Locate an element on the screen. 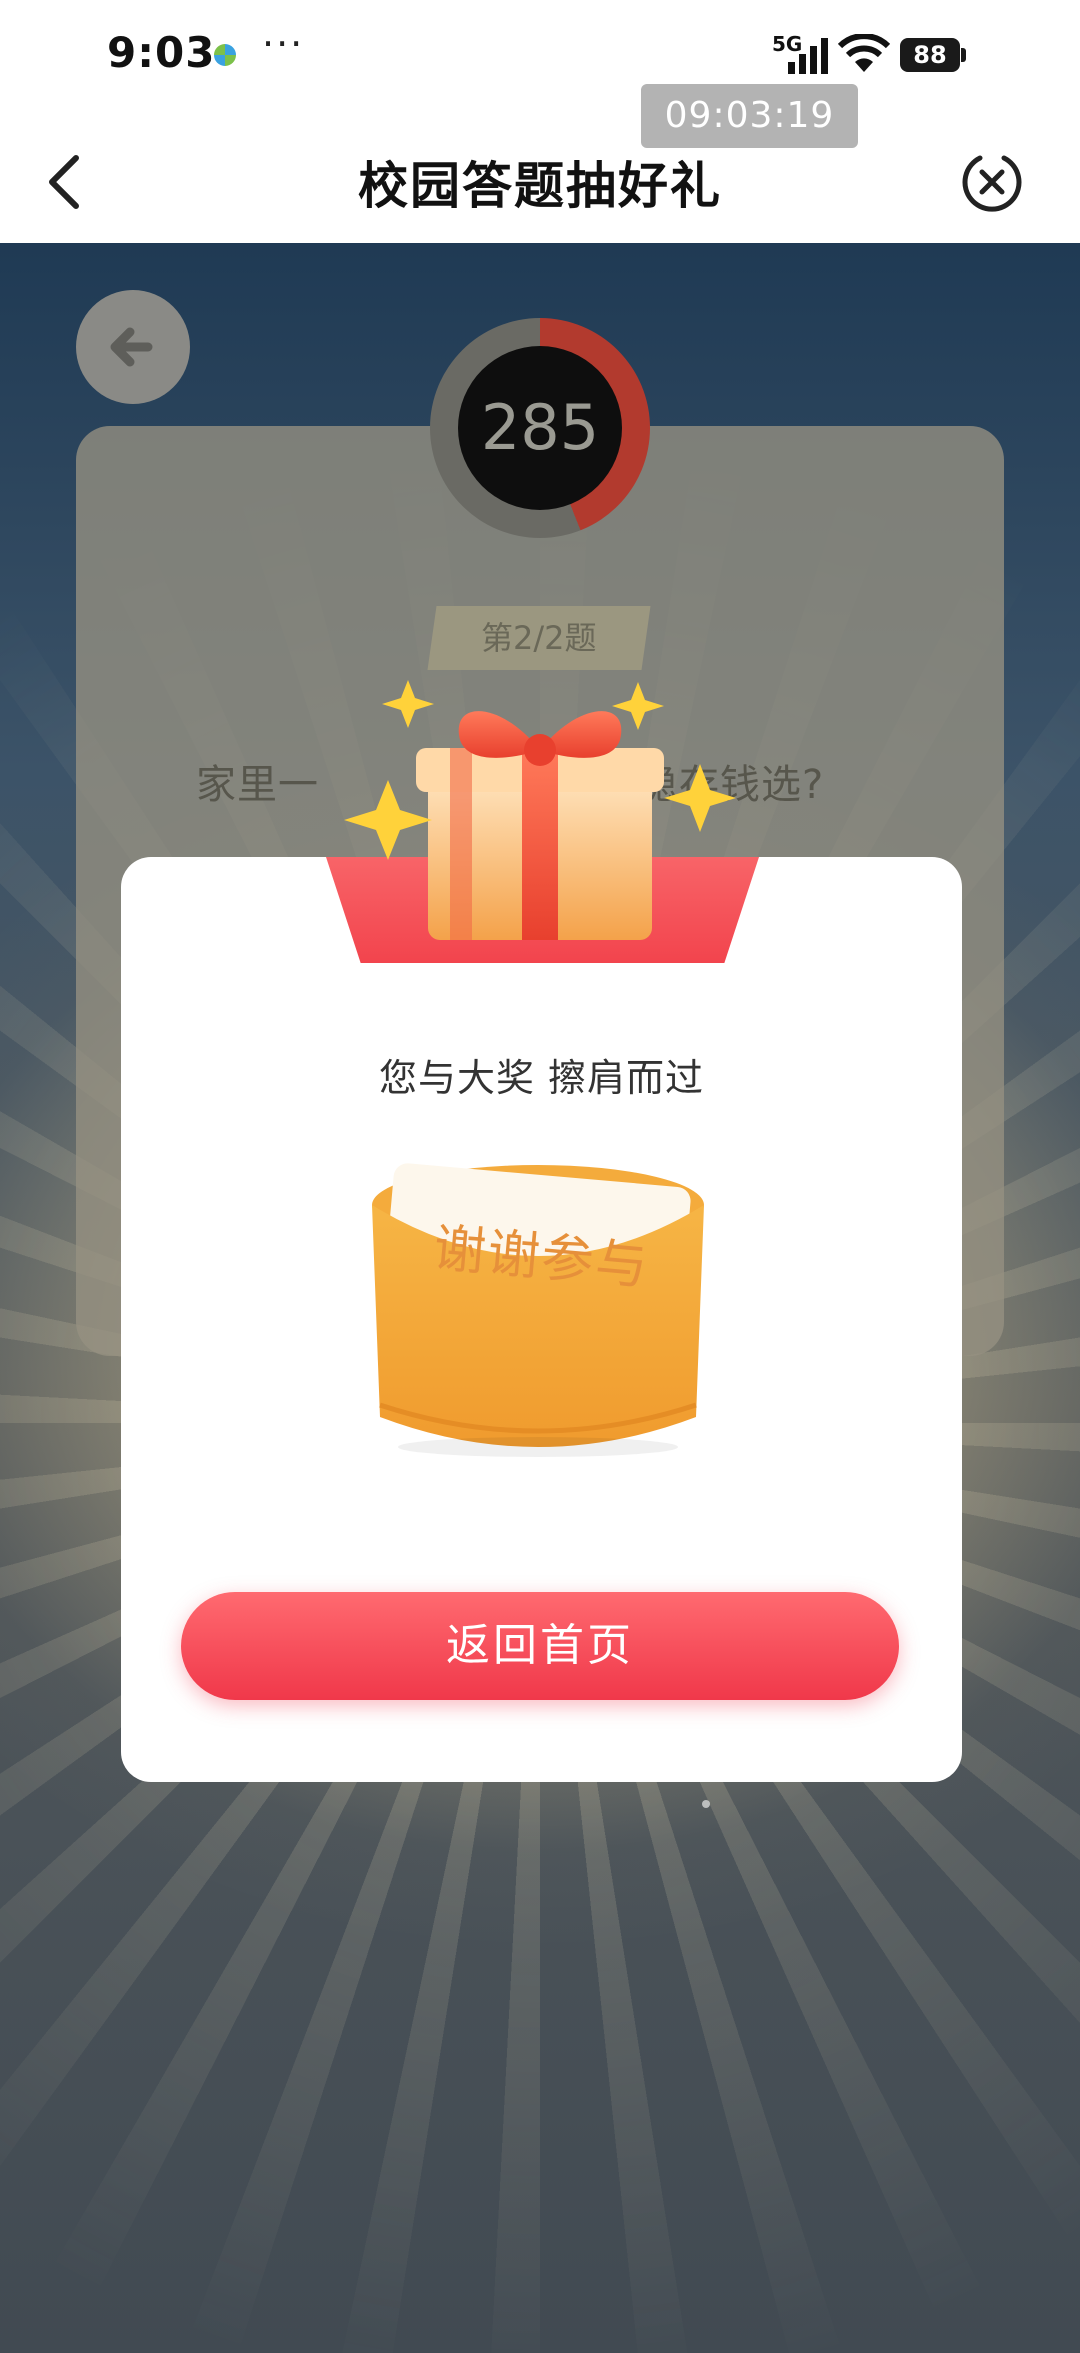 The height and width of the screenshot is (2353, 1080). signal-icon is located at coordinates (808, 56).